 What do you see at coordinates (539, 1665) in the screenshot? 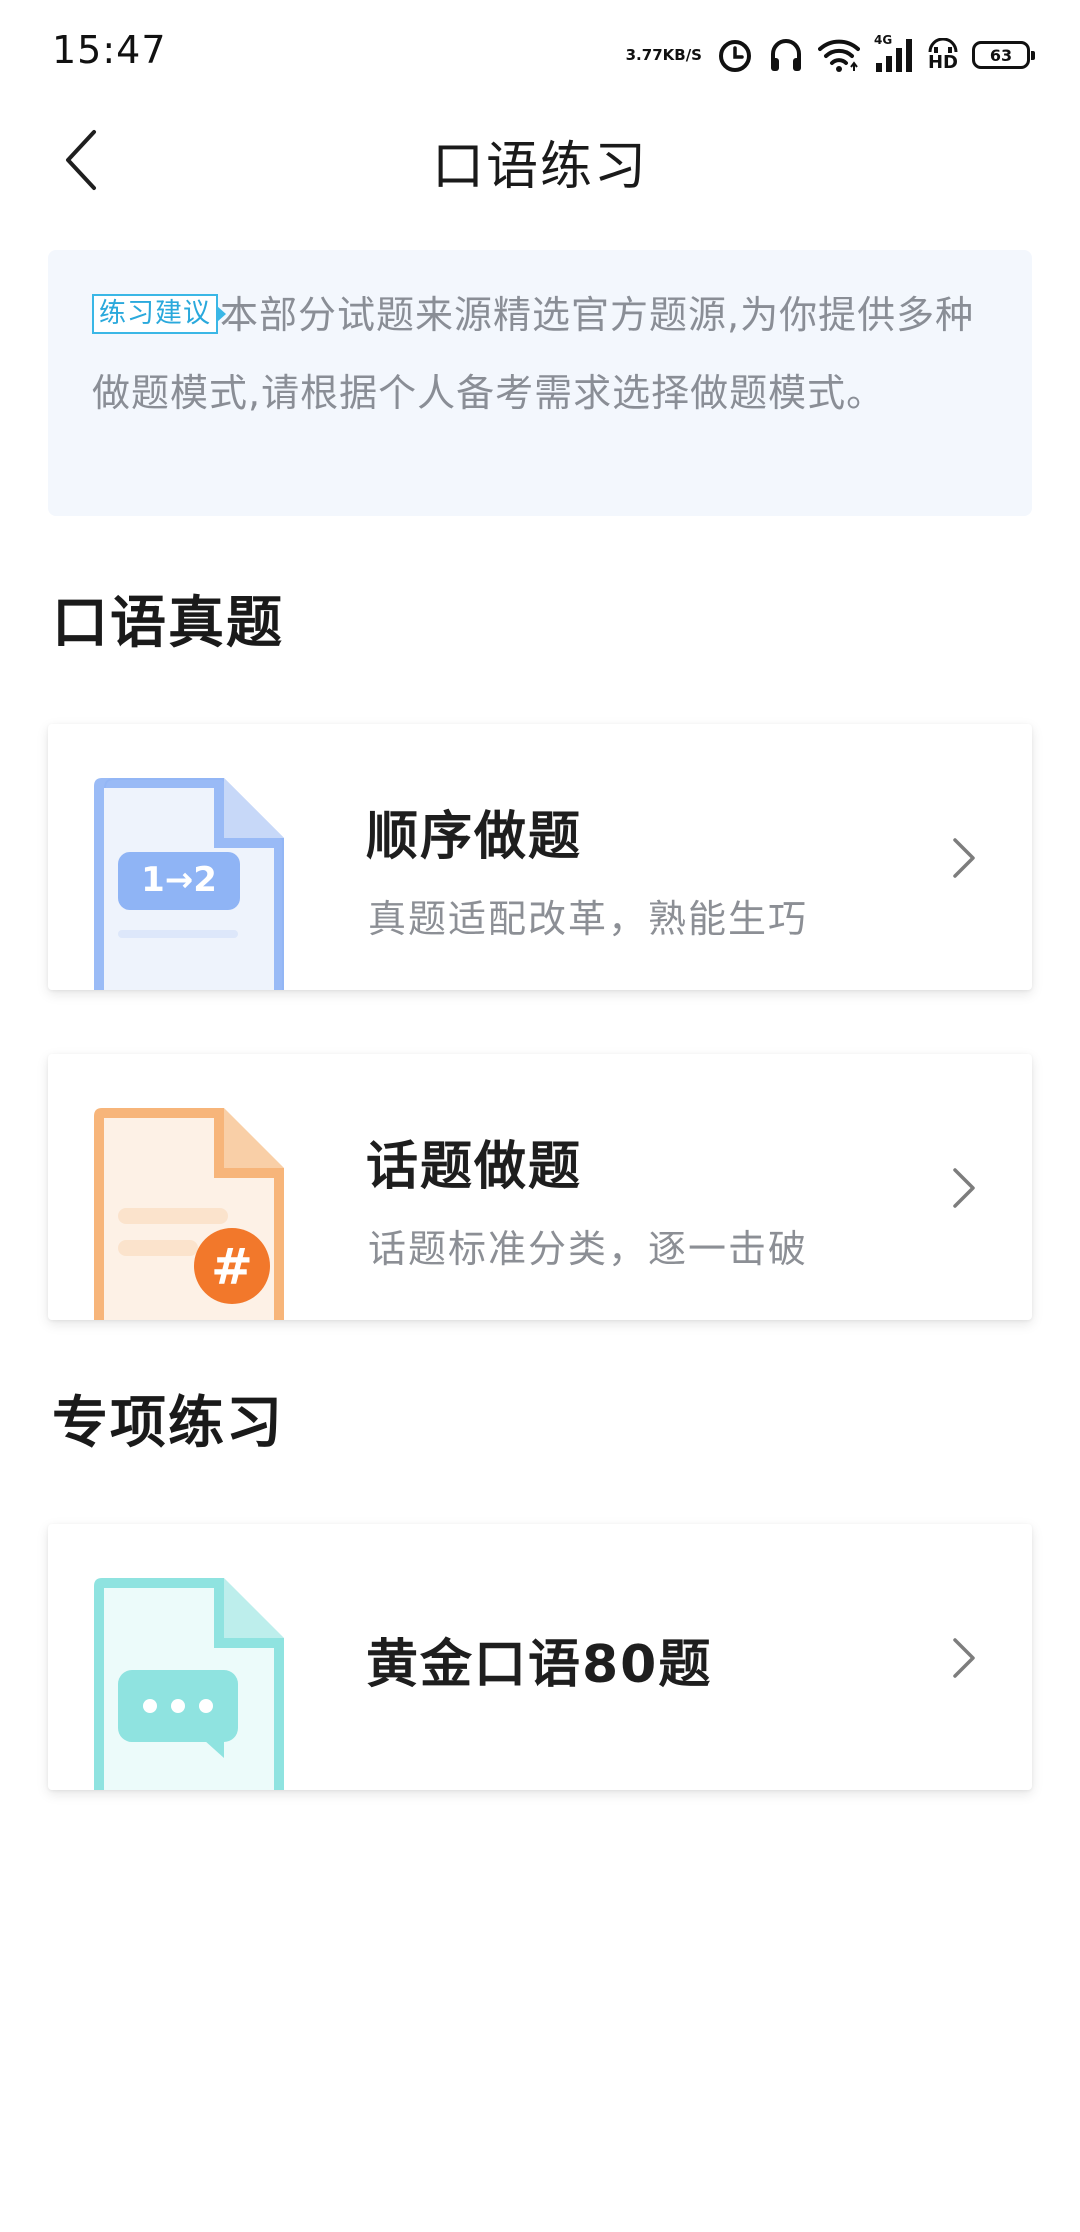
I see `card-title-gold-80: 黄金口语80题` at bounding box center [539, 1665].